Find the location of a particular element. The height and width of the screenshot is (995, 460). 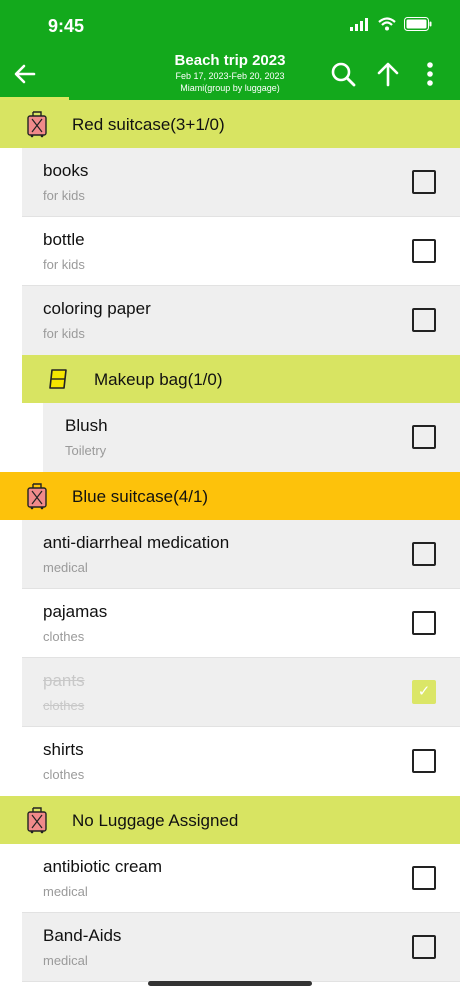

wifi-icon is located at coordinates (387, 24).